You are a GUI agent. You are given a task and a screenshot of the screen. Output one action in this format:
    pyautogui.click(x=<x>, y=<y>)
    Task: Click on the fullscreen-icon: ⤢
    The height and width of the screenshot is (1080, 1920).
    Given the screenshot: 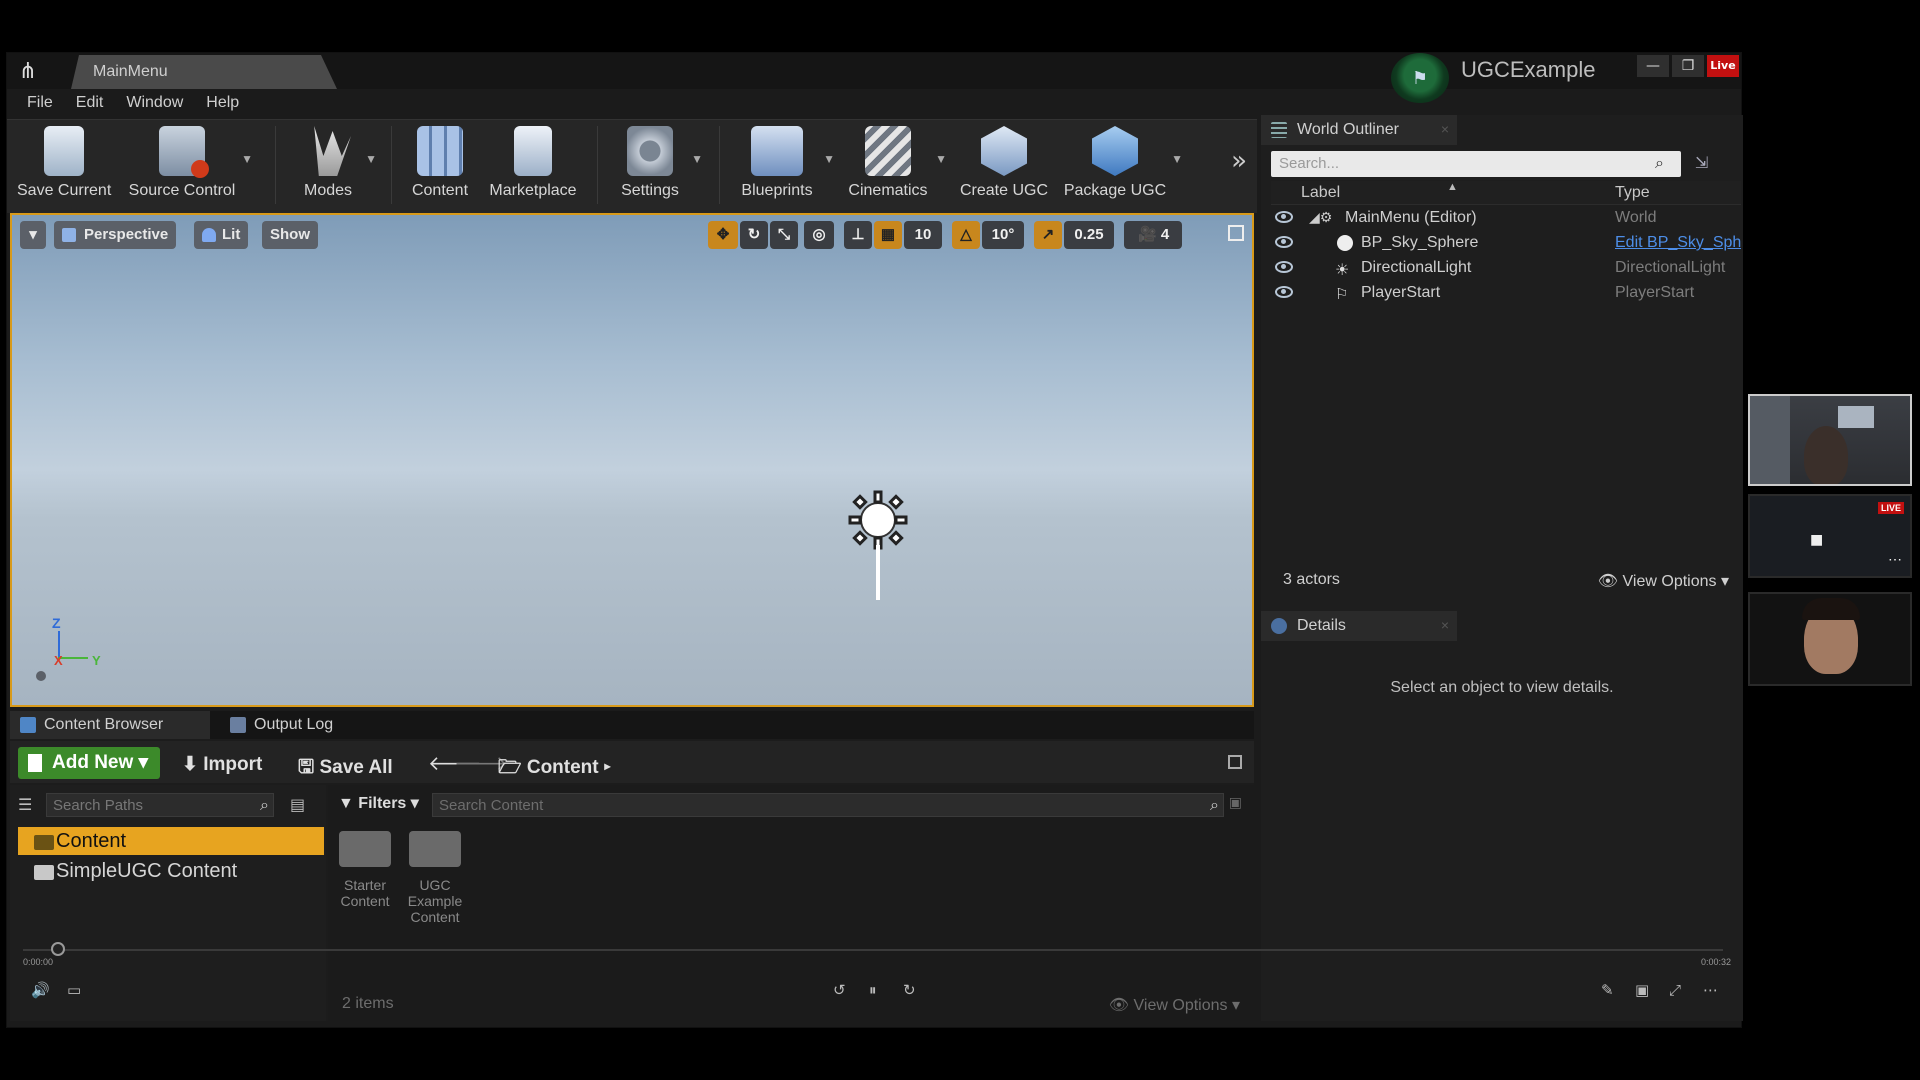 What is the action you would take?
    pyautogui.click(x=1675, y=990)
    